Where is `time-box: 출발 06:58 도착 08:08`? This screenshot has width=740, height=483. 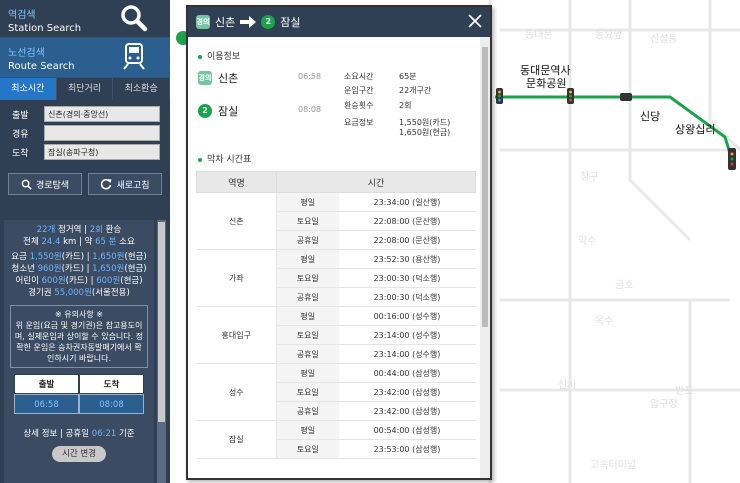 time-box: 출발 06:58 도착 08:08 is located at coordinates (79, 394).